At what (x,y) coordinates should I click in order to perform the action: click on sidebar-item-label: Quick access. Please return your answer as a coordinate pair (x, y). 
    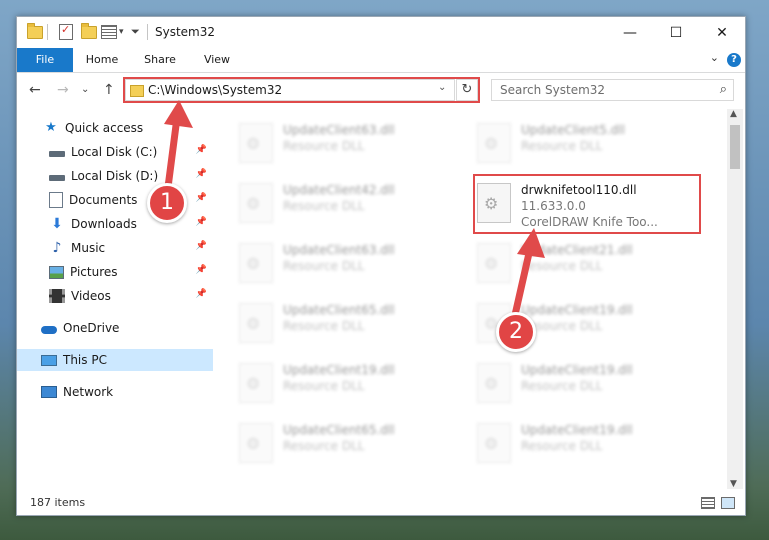
    Looking at the image, I should click on (104, 128).